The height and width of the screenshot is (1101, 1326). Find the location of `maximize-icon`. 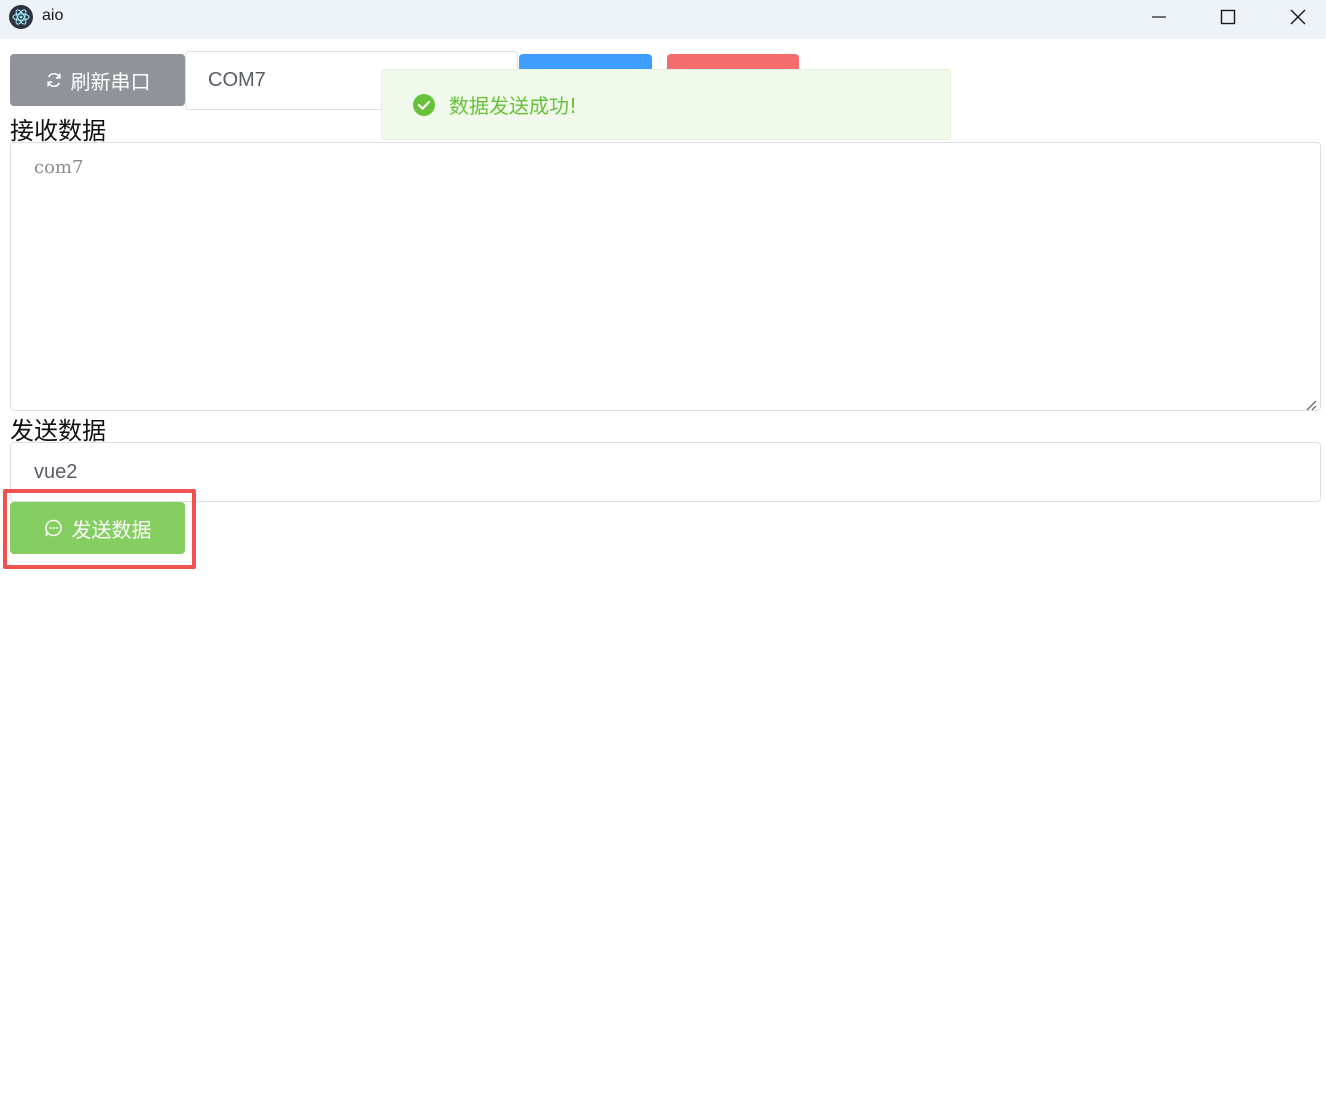

maximize-icon is located at coordinates (1228, 17).